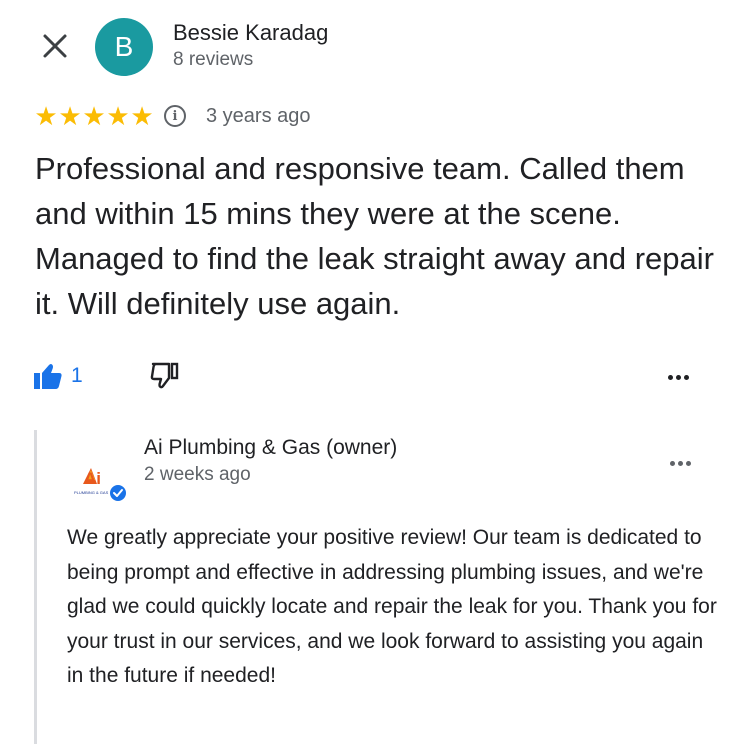  I want to click on review-age: 3 years ago, so click(258, 115).